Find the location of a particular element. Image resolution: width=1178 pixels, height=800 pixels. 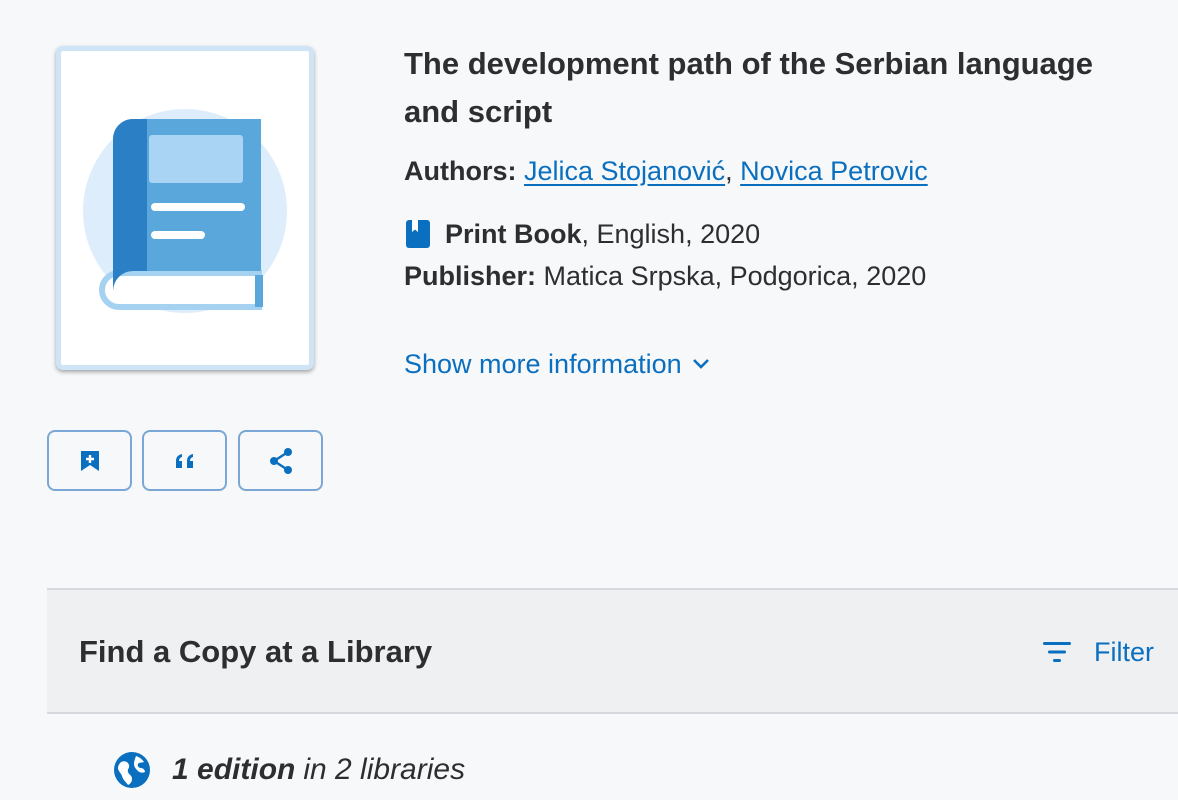

format-label: Print Book is located at coordinates (513, 234).